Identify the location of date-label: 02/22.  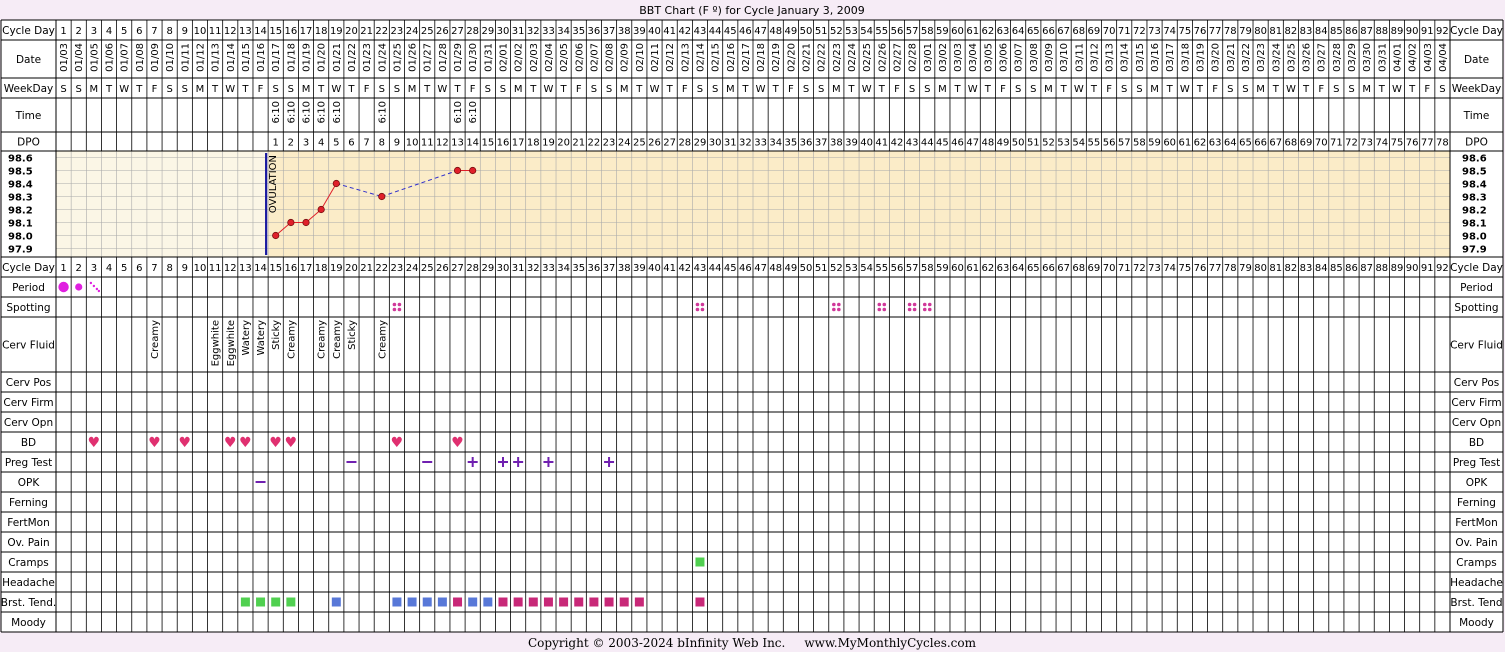
(822, 57).